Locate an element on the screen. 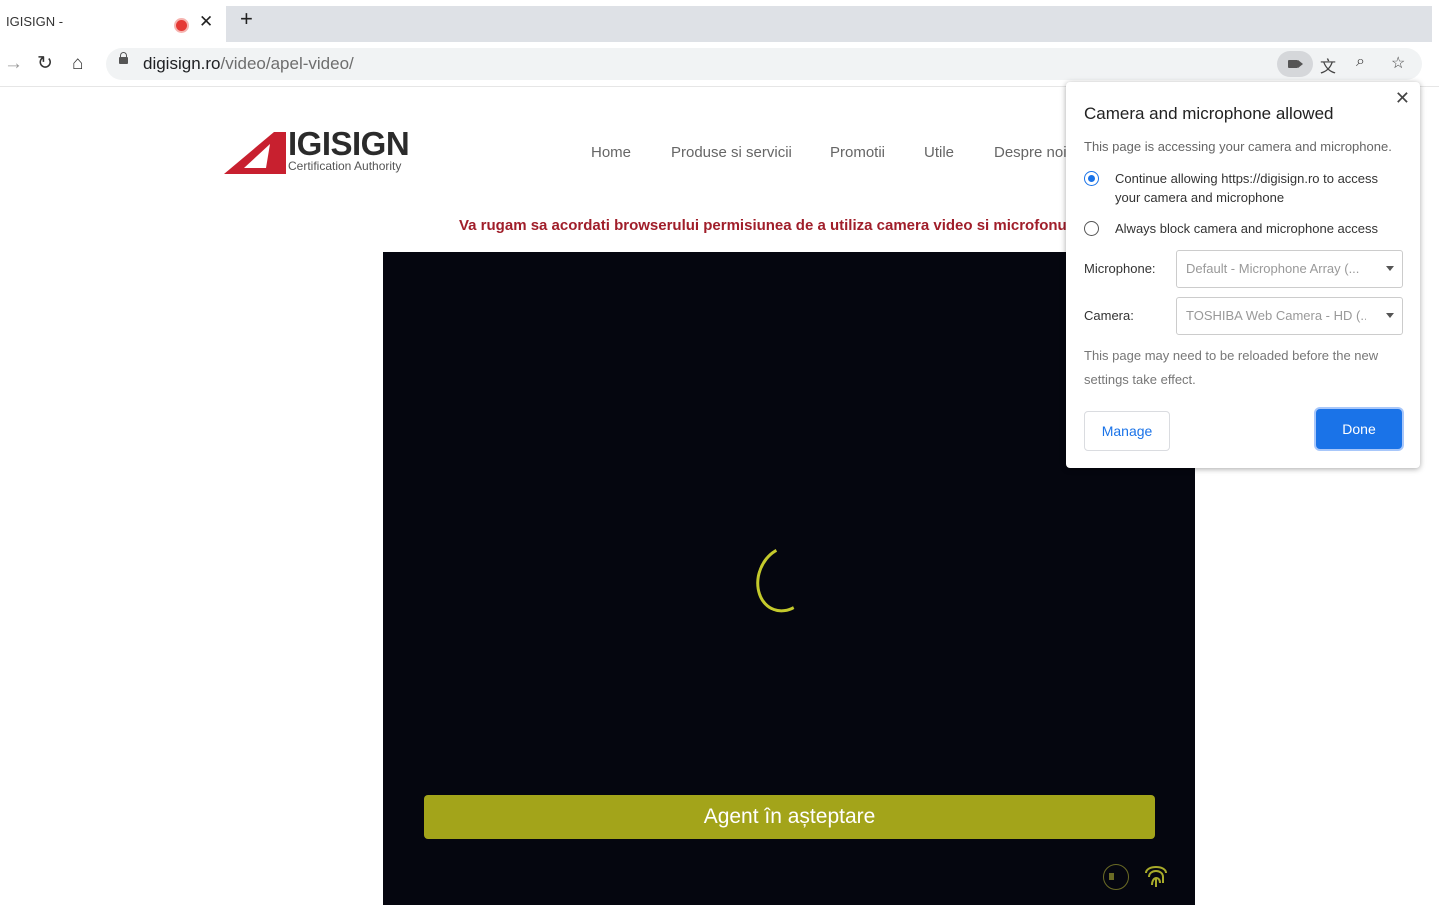  agent-status-bar: Agent în așteptare is located at coordinates (789, 817).